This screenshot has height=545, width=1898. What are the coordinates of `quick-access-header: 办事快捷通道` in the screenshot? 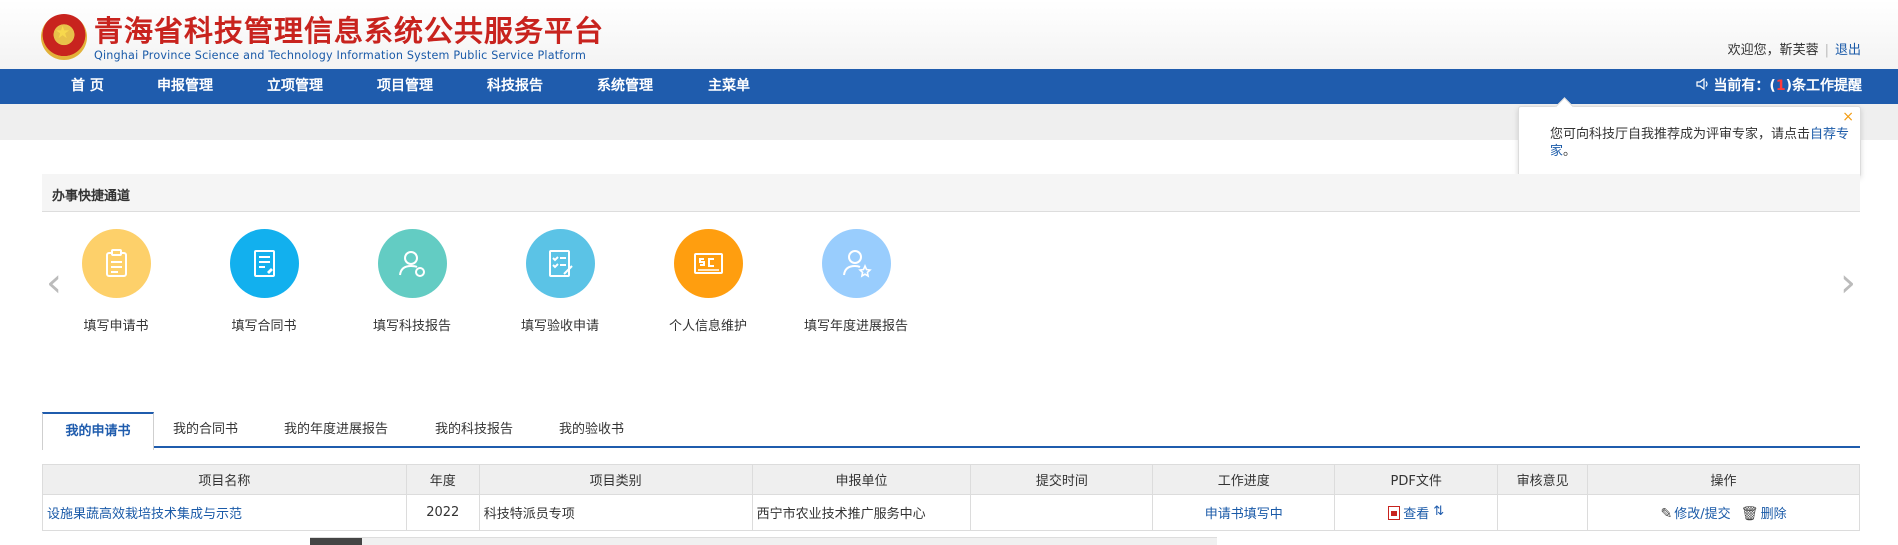 It's located at (951, 193).